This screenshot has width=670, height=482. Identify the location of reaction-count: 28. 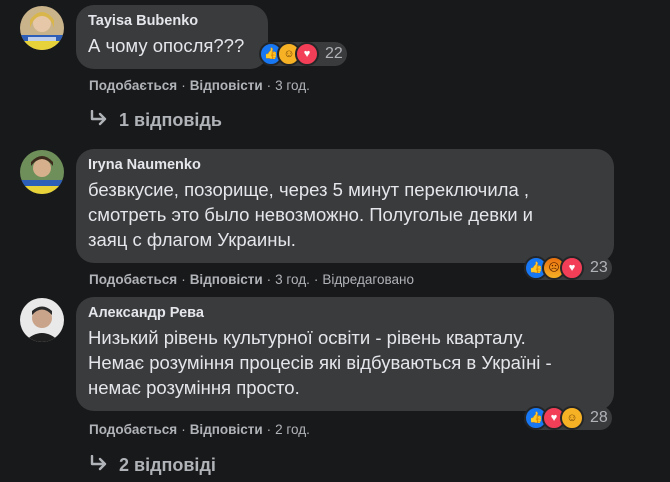
(599, 417).